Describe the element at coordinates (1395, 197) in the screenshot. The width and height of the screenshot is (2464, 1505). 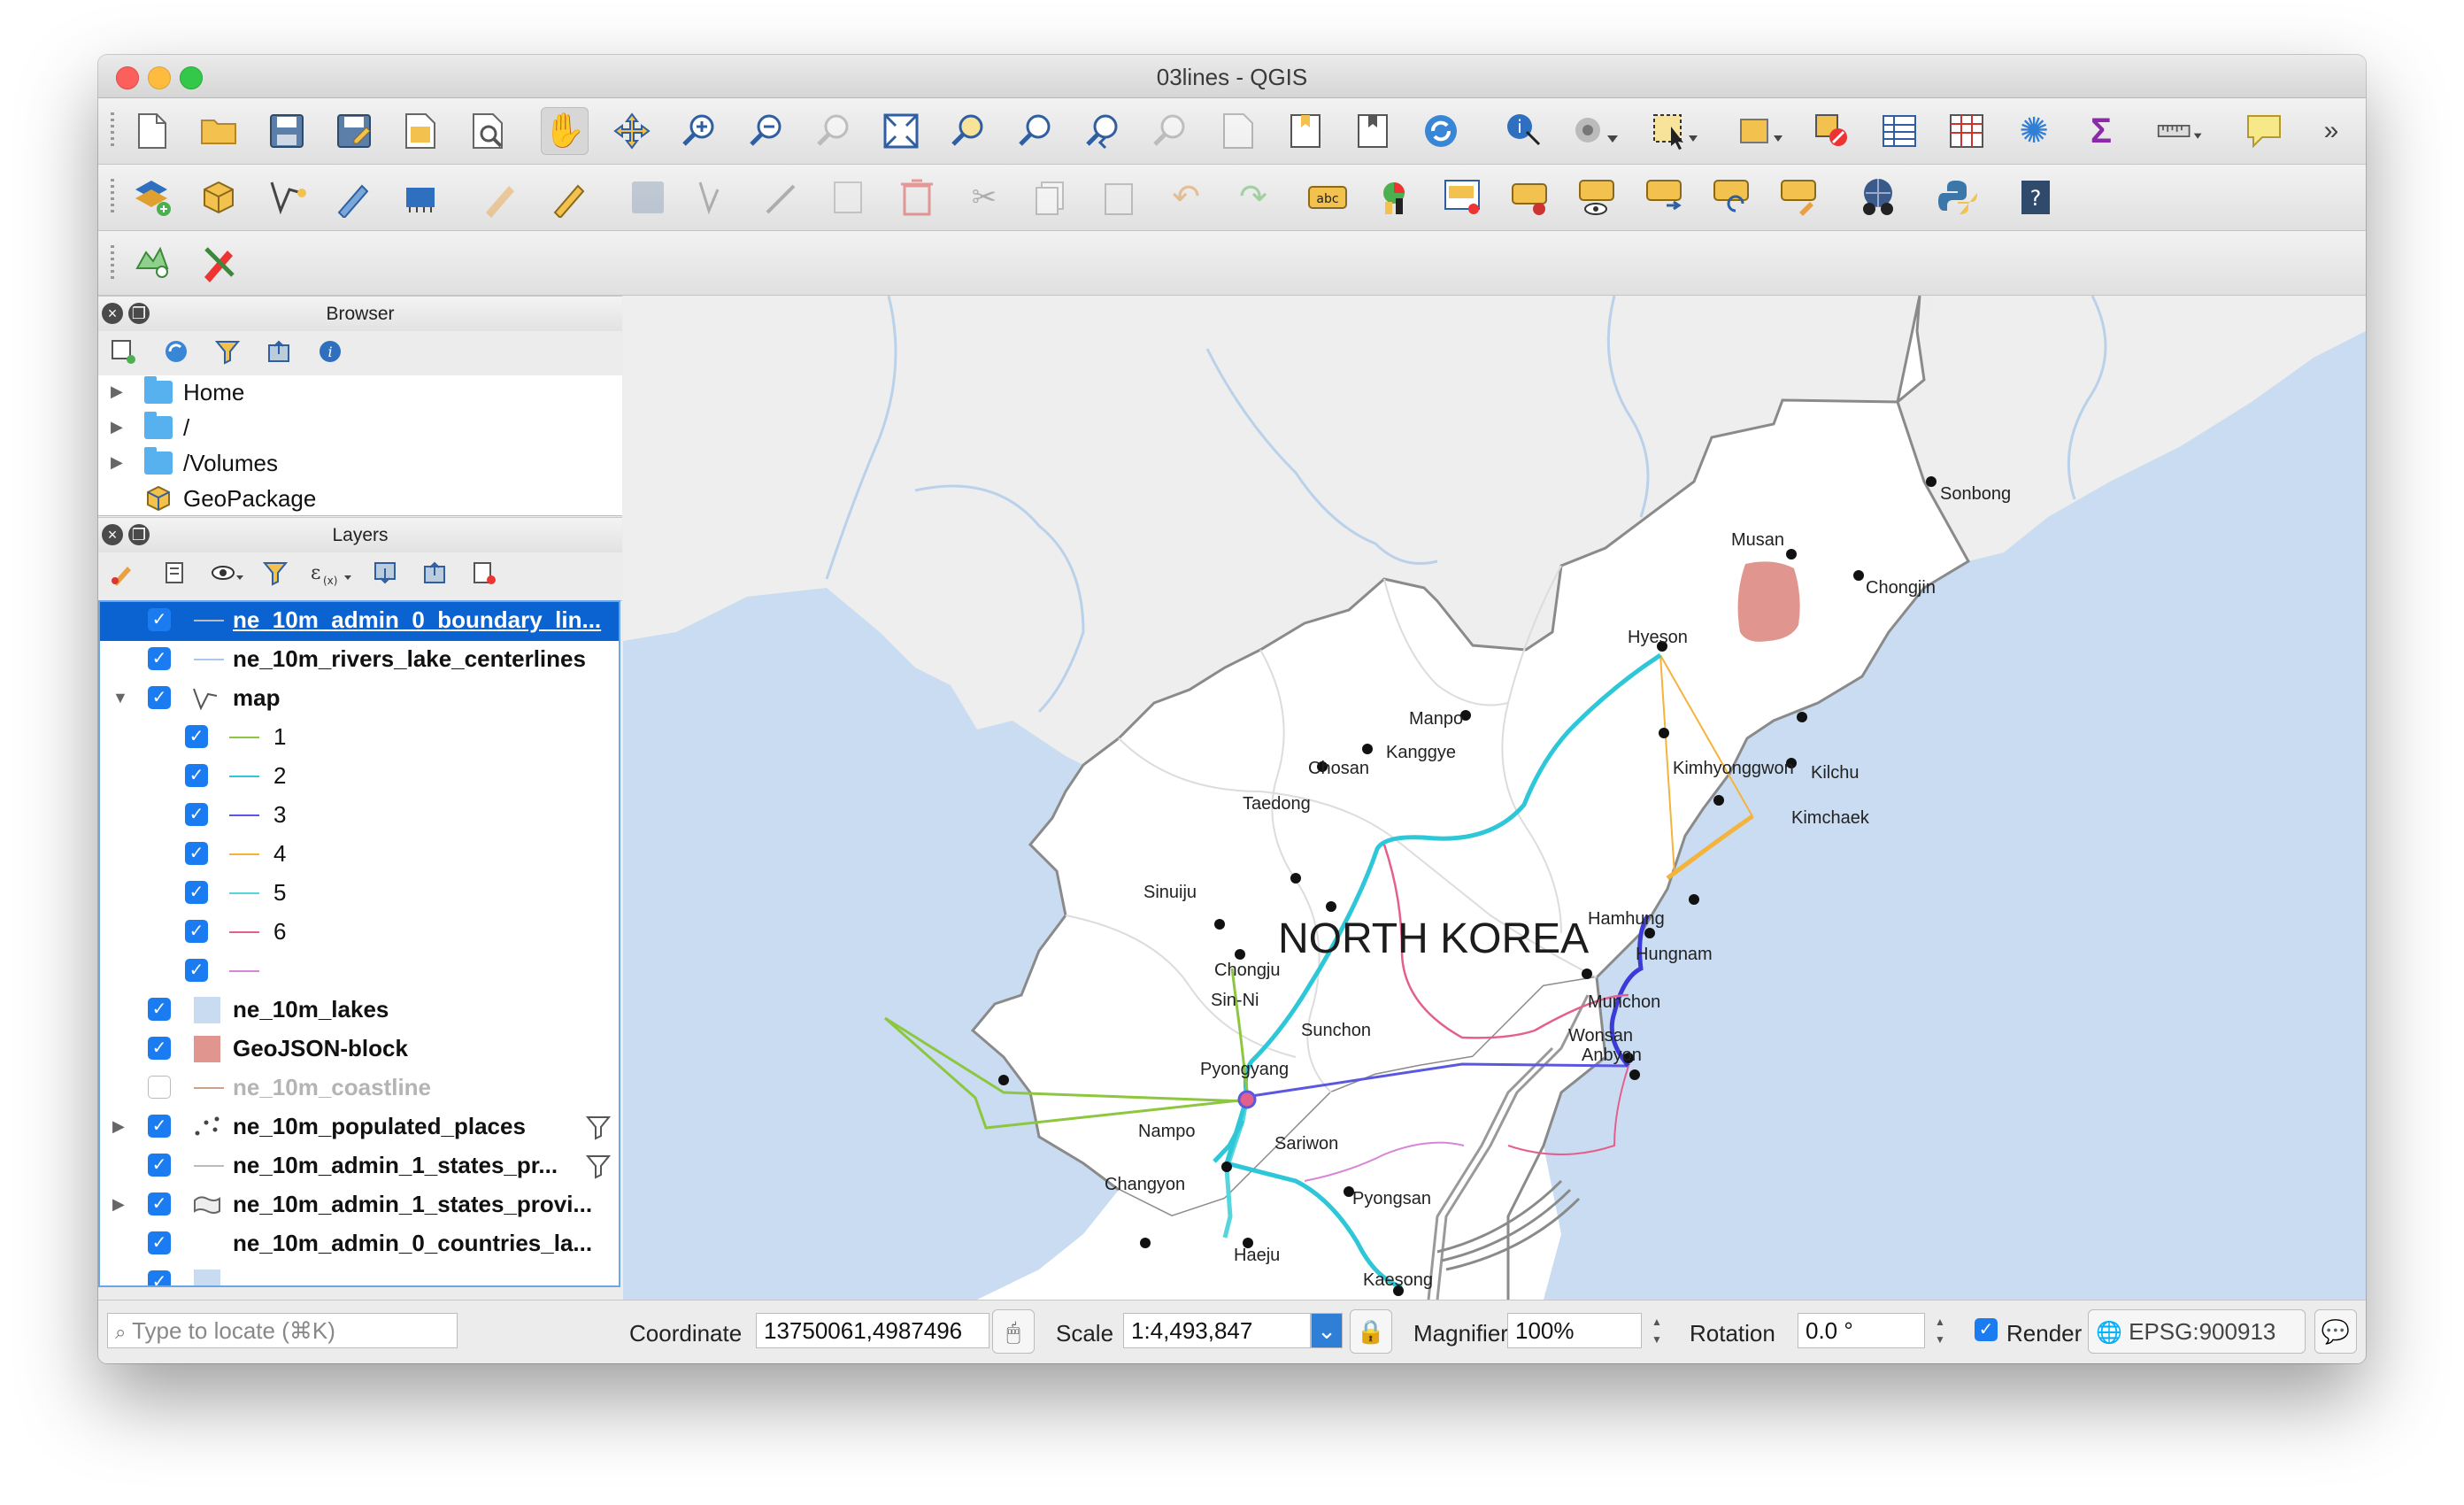
I see `layer-diagram-icon` at that location.